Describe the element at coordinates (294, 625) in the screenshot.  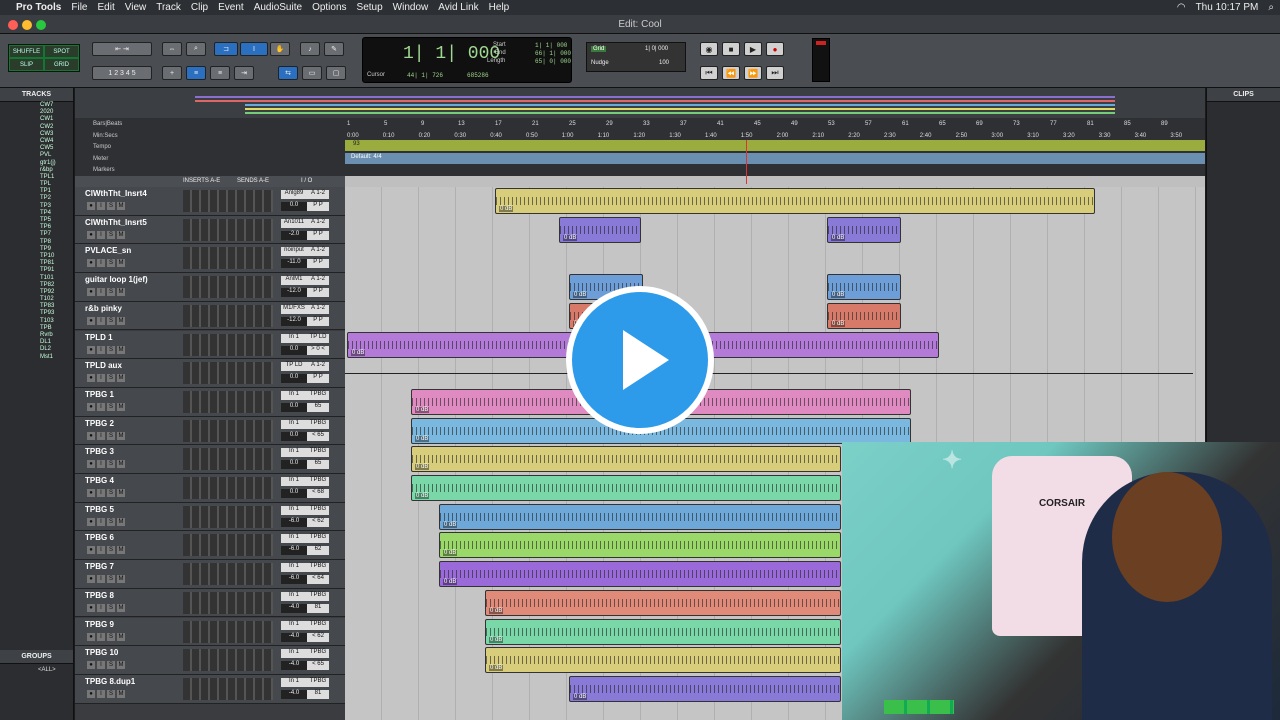
I see `track-input: In 1` at that location.